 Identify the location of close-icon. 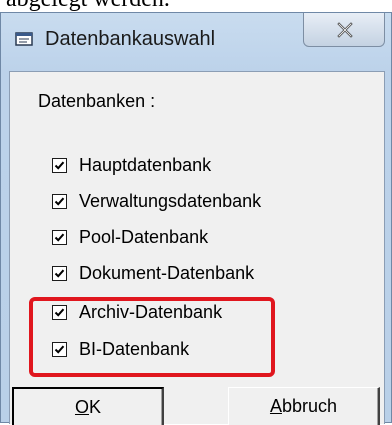
(345, 30).